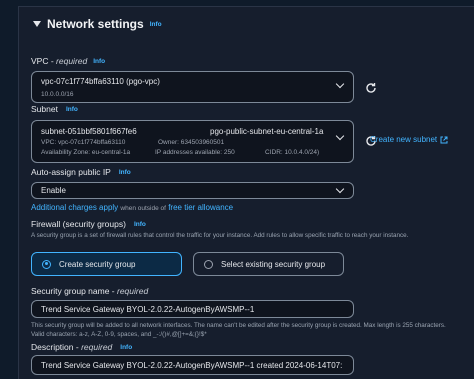 This screenshot has height=379, width=474. I want to click on subnet-id: subnet-051bbf5801f667fe6, so click(89, 131).